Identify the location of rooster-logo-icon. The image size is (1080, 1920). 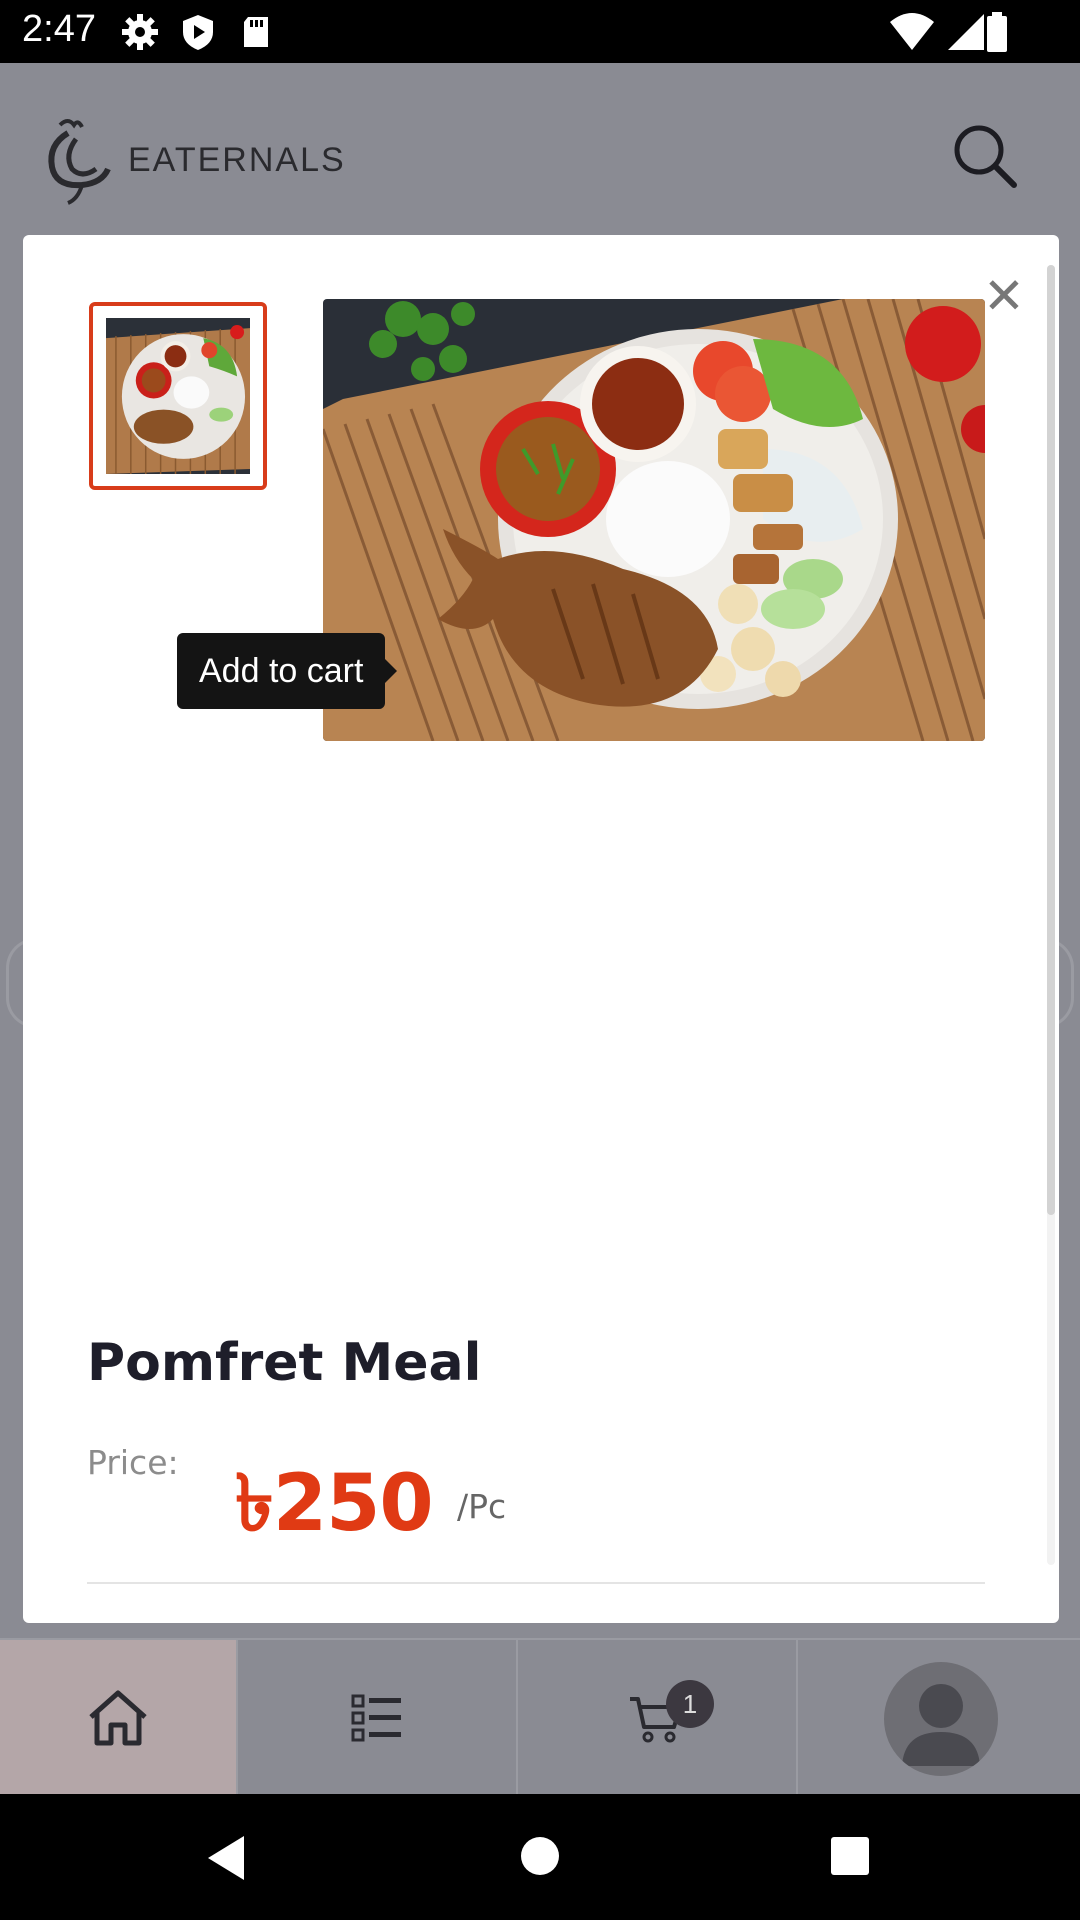
(79, 162).